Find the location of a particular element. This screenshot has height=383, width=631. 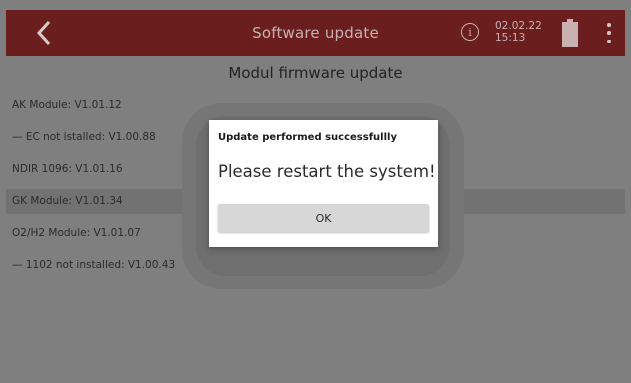

time-text: 15:13 is located at coordinates (510, 38).